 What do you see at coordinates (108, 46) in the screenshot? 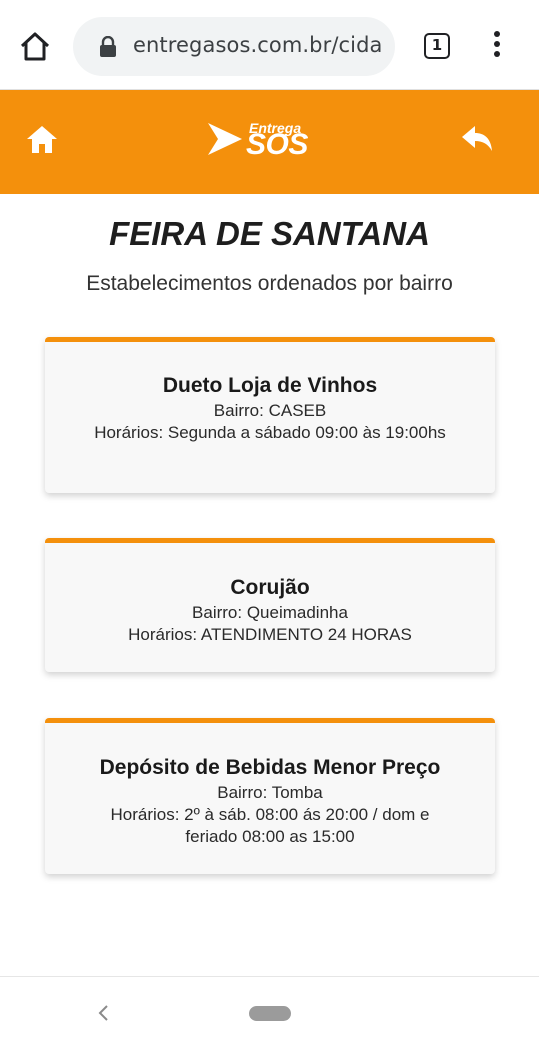
I see `lock-icon` at bounding box center [108, 46].